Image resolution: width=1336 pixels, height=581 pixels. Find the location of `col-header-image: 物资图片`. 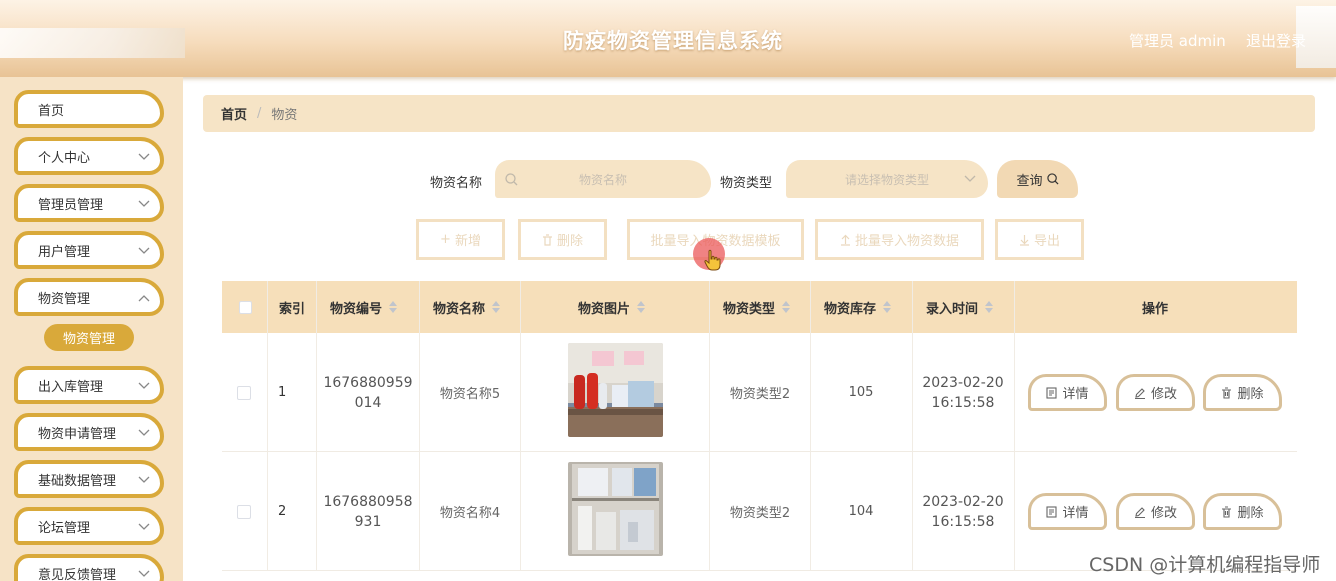

col-header-image: 物资图片 is located at coordinates (612, 307).